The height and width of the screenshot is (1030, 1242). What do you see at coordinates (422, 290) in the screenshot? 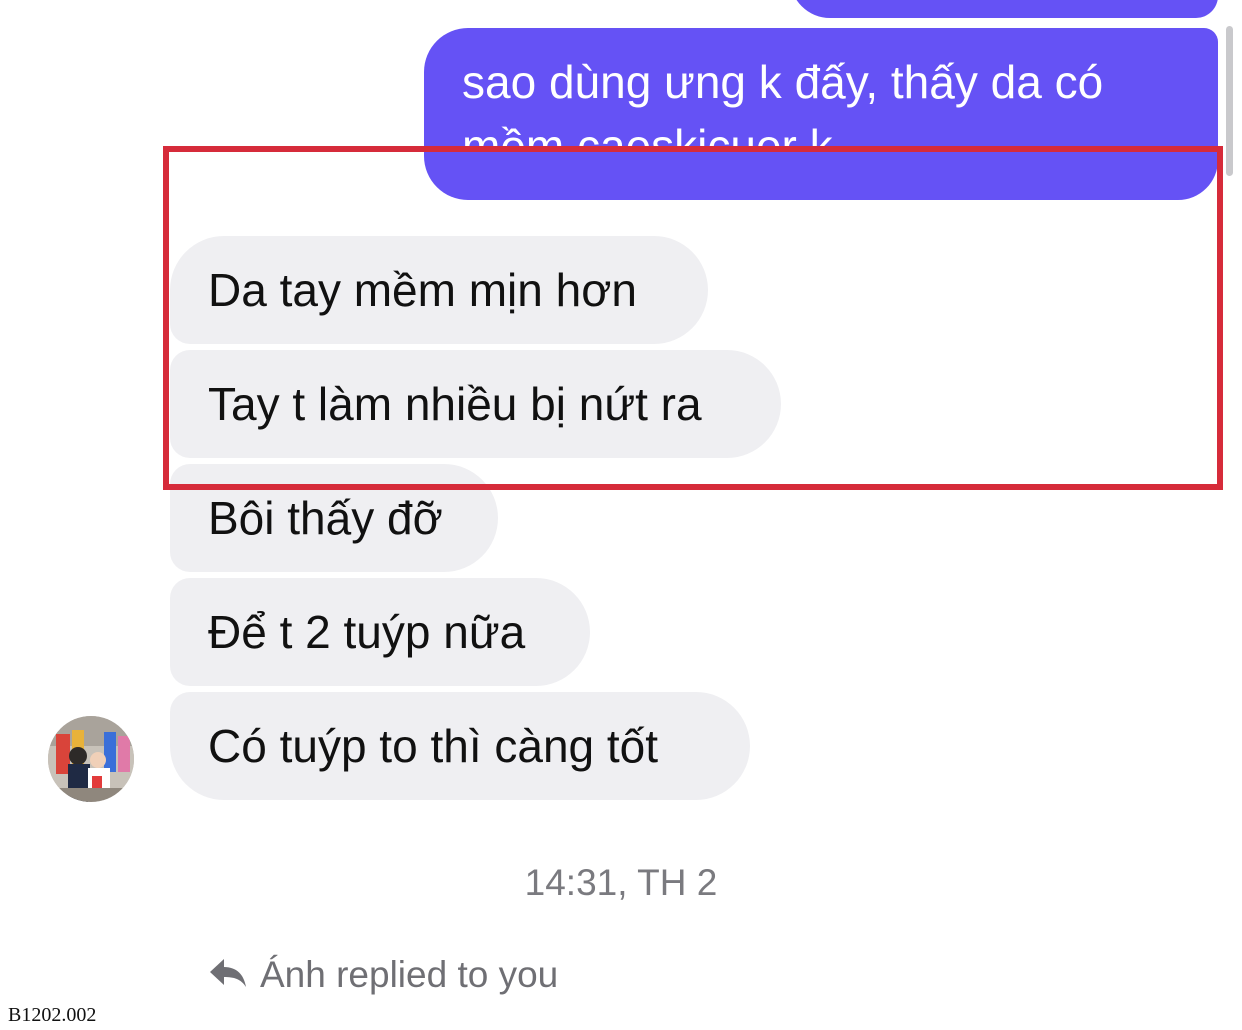
I see `message-text: Da tay mềm mịn hơn` at bounding box center [422, 290].